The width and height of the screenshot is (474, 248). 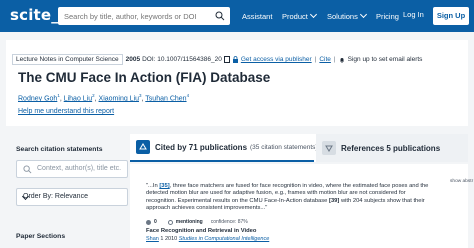 What do you see at coordinates (55, 196) in the screenshot?
I see `order-by-value: Order By: Relevance` at bounding box center [55, 196].